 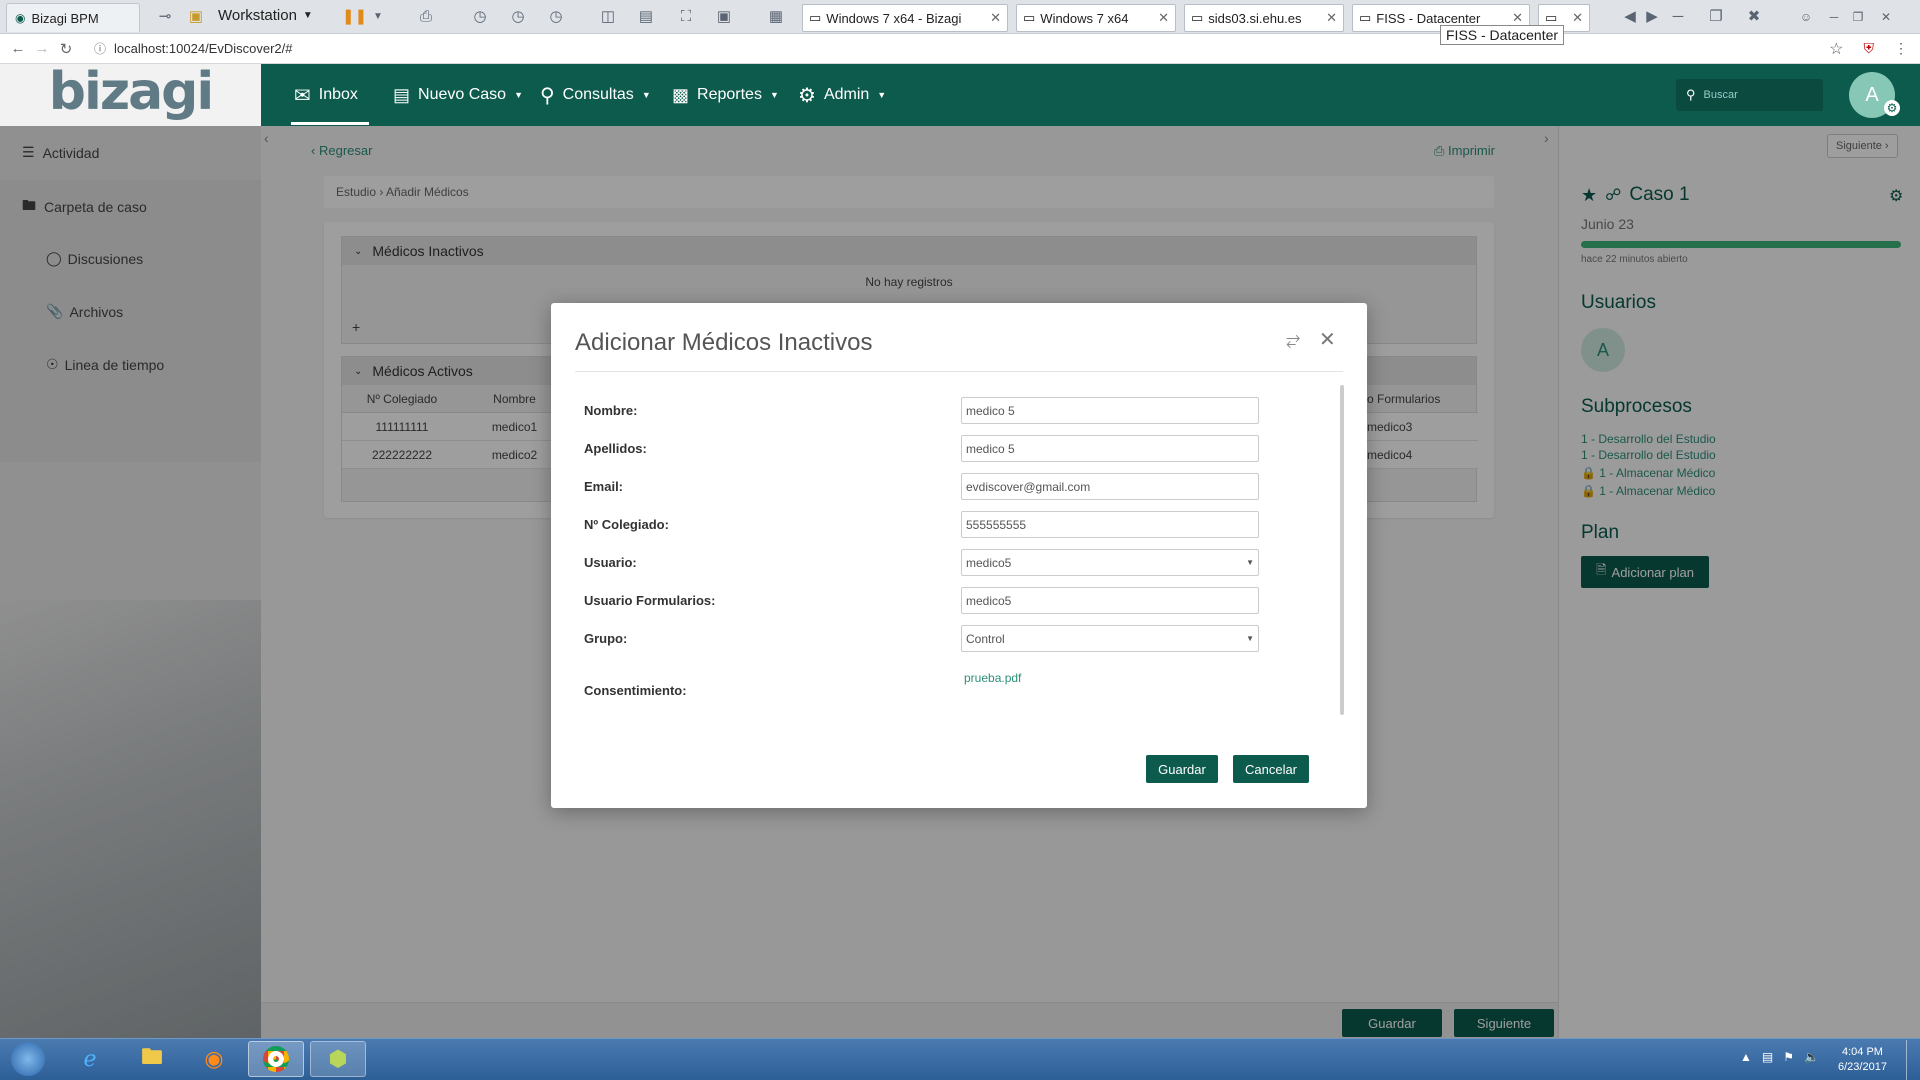 I want to click on workstation-menu: Workstation ▼, so click(x=265, y=15).